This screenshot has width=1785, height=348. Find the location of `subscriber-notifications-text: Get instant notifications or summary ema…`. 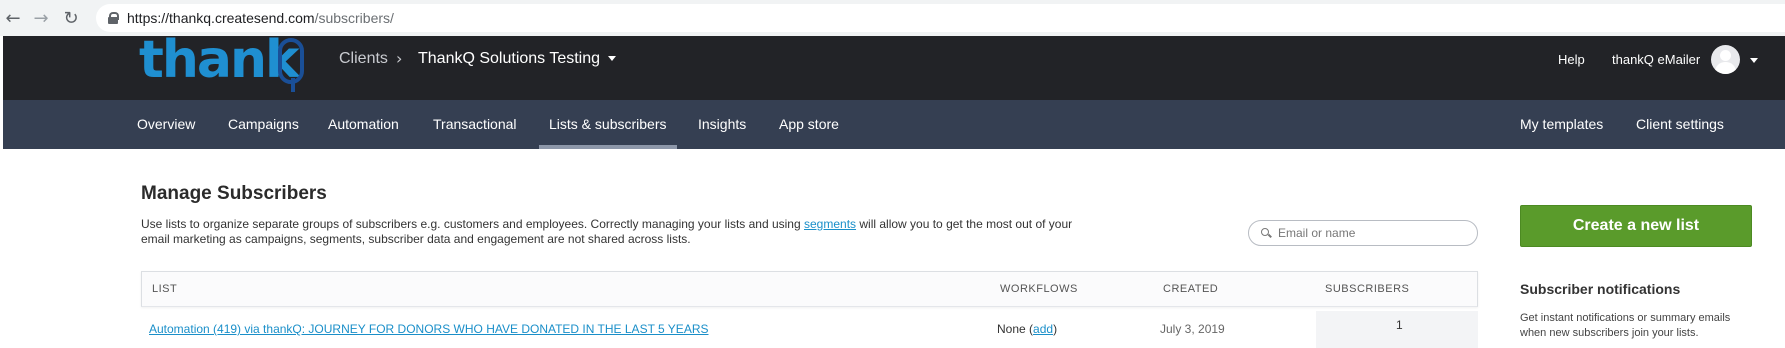

subscriber-notifications-text: Get instant notifications or summary ema… is located at coordinates (1625, 325).